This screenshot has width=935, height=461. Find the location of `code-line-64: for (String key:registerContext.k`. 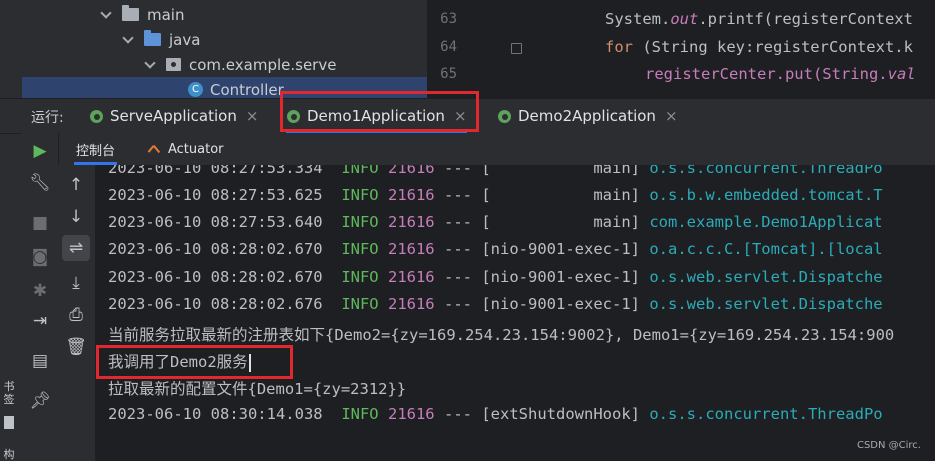

code-line-64: for (String key:registerContext.k is located at coordinates (759, 47).